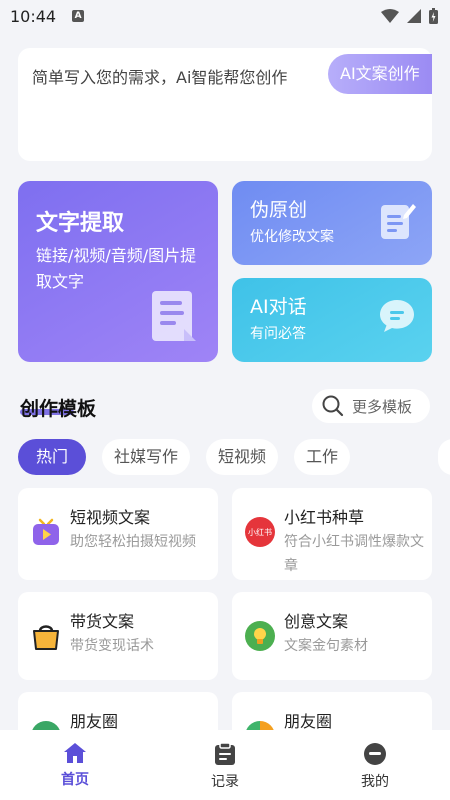 This screenshot has height=800, width=450. What do you see at coordinates (146, 457) in the screenshot?
I see `tab-social-writing: 社媒写作` at bounding box center [146, 457].